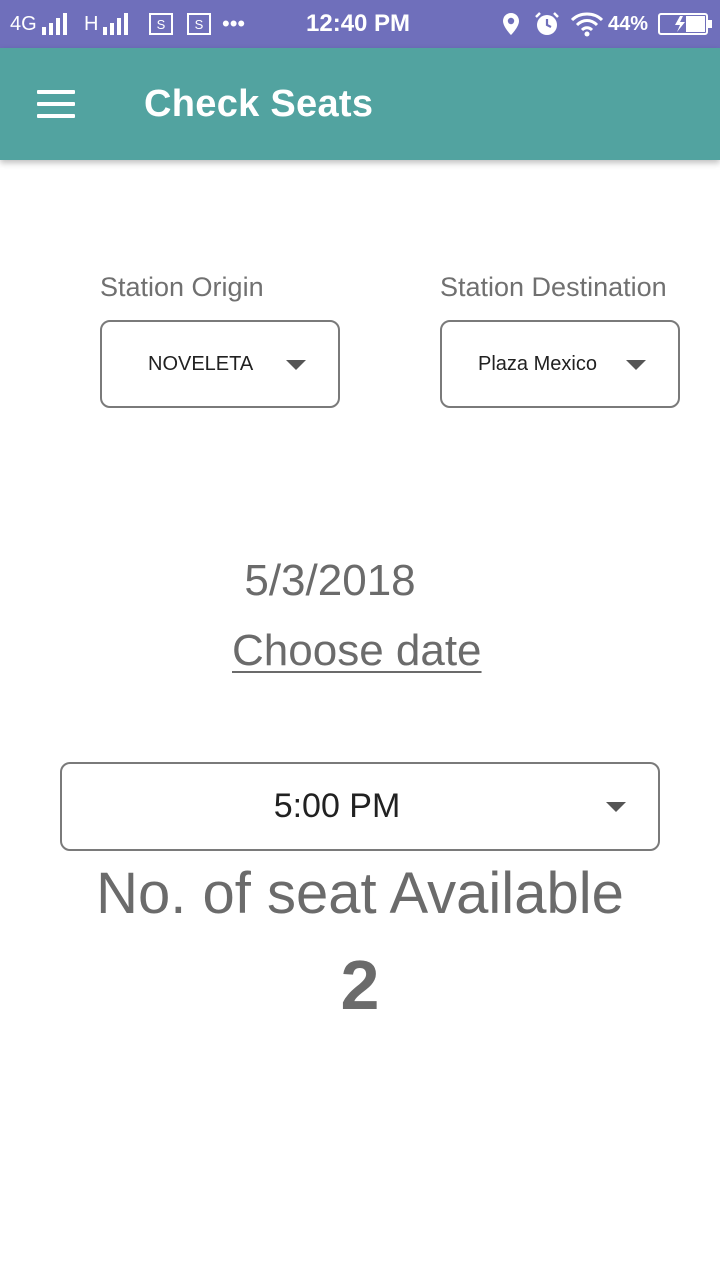  I want to click on app-bar: Check Seats, so click(360, 104).